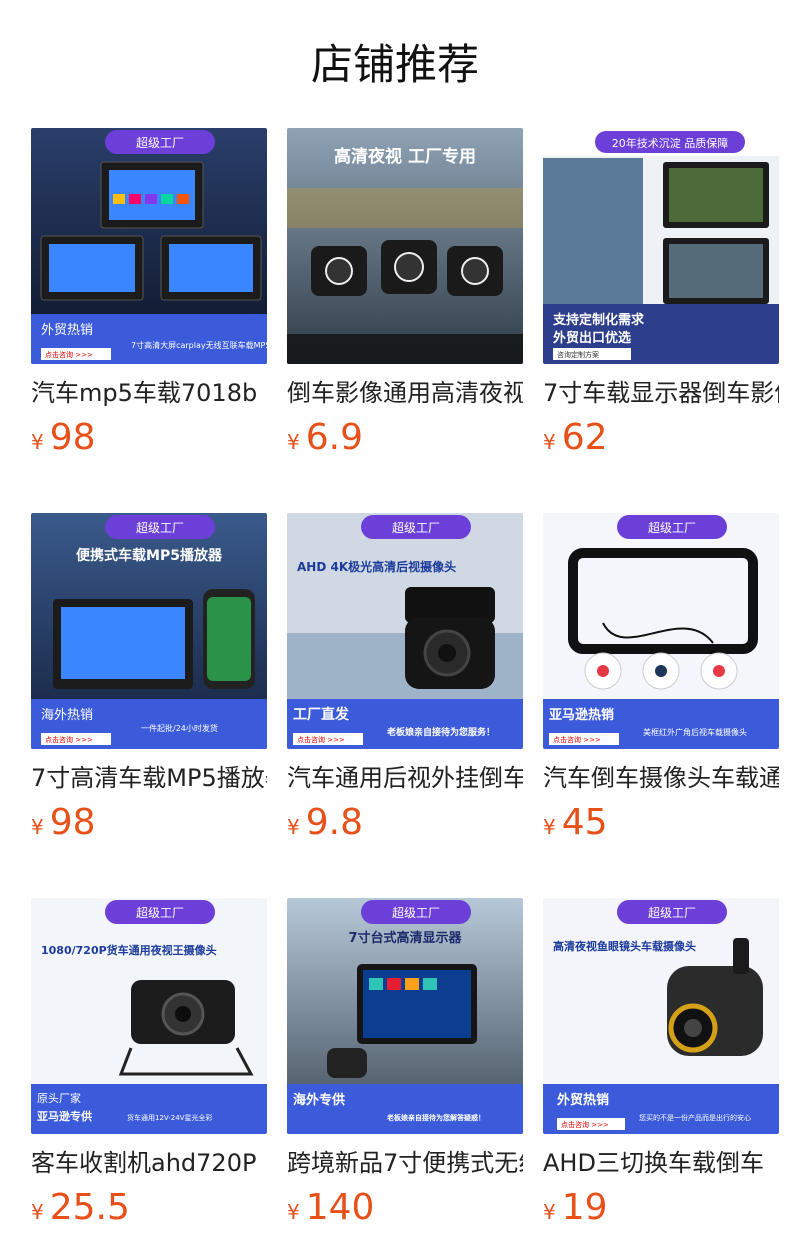  Describe the element at coordinates (661, 1208) in the screenshot. I see `product-price: ¥19` at that location.